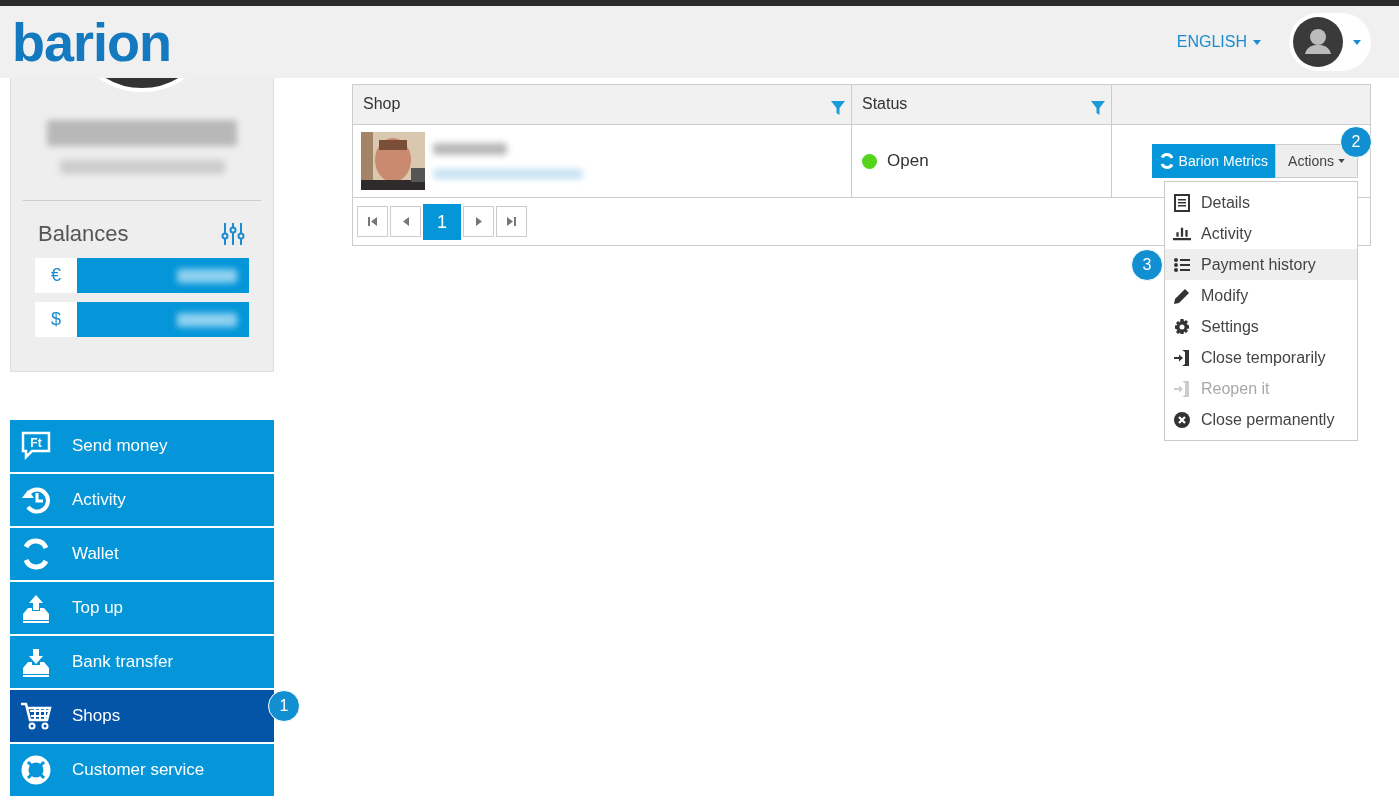  Describe the element at coordinates (1261, 326) in the screenshot. I see `menu-item: Settings` at that location.